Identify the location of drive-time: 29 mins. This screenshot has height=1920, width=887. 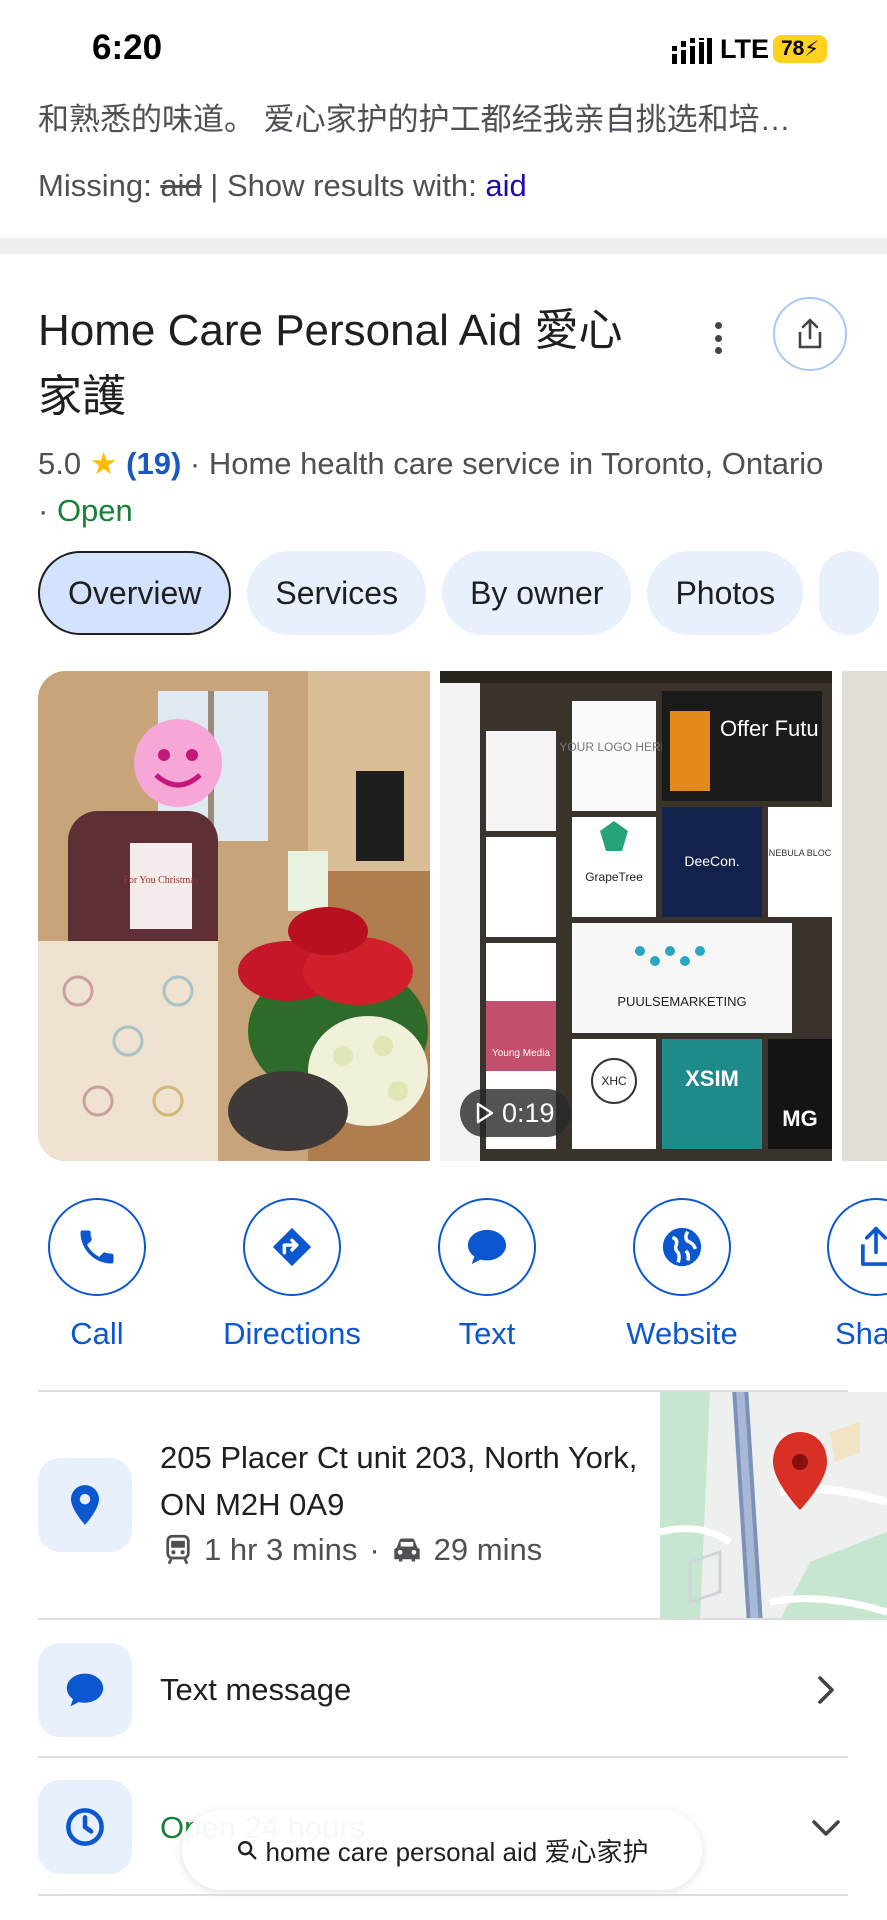
(488, 1549).